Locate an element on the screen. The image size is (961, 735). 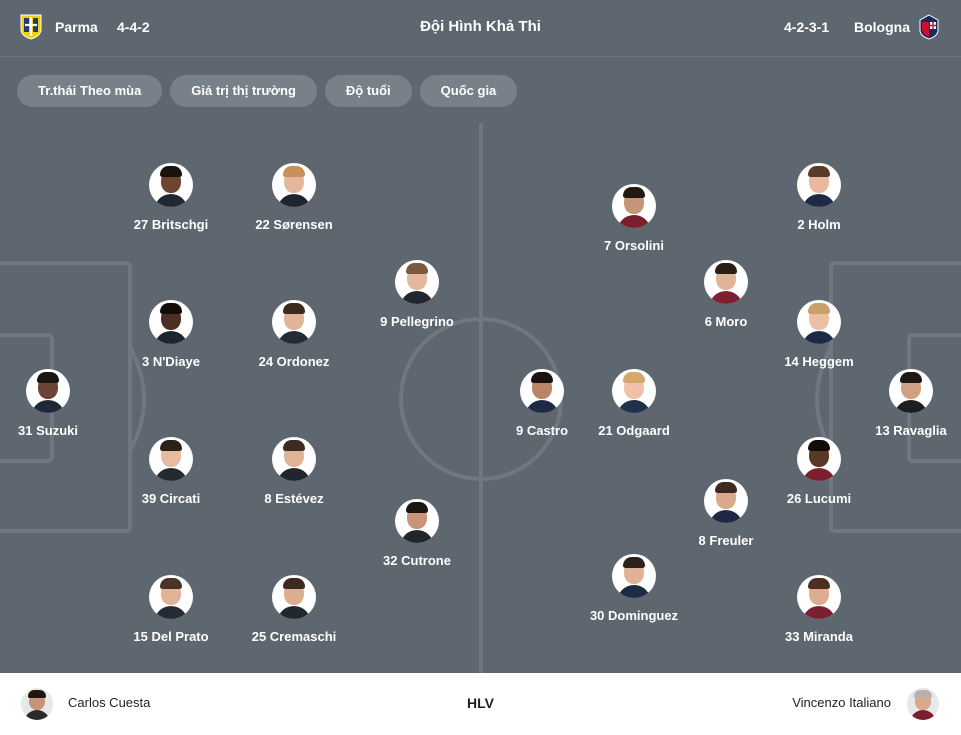
home-player: 39 Circati is located at coordinates (171, 471).